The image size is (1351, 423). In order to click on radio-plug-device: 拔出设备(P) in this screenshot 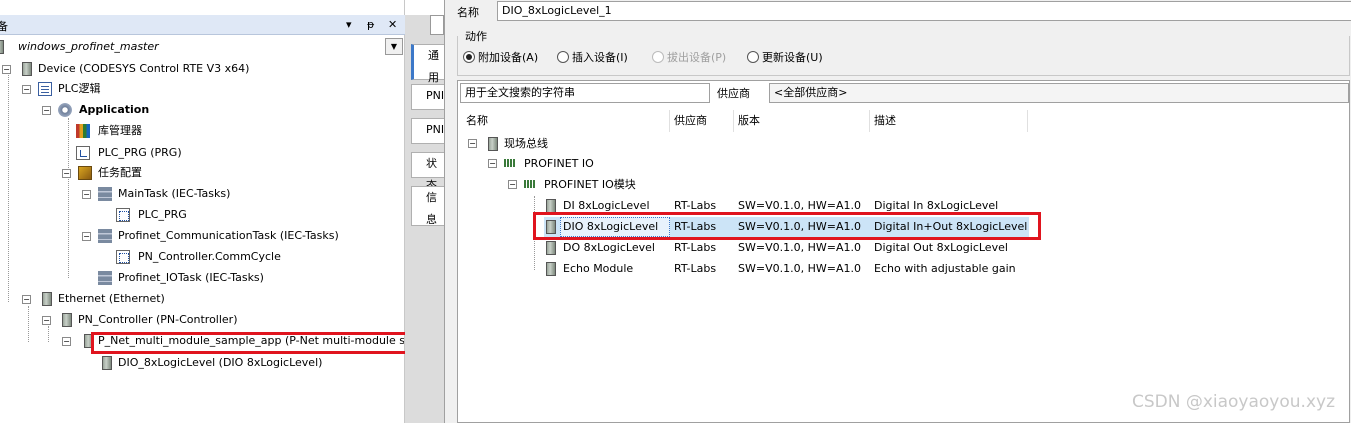, I will do `click(689, 58)`.